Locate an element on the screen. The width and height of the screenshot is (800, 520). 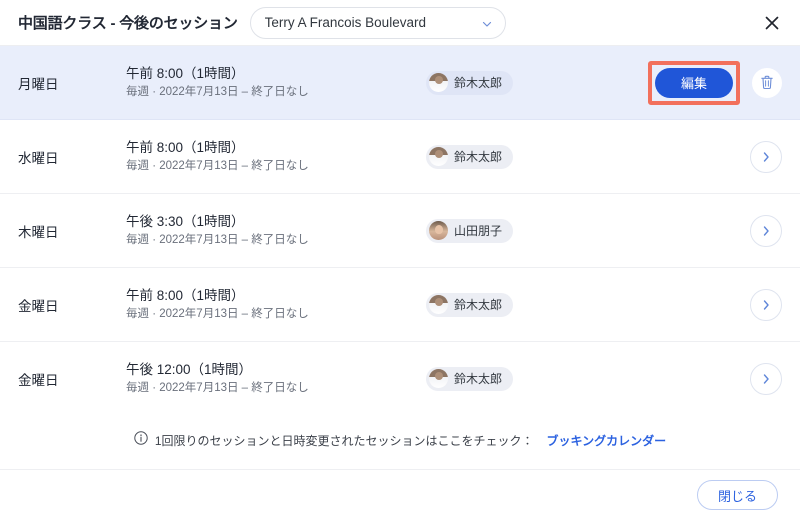
session-staff-cell: 山田朋子 is located at coordinates (529, 230).